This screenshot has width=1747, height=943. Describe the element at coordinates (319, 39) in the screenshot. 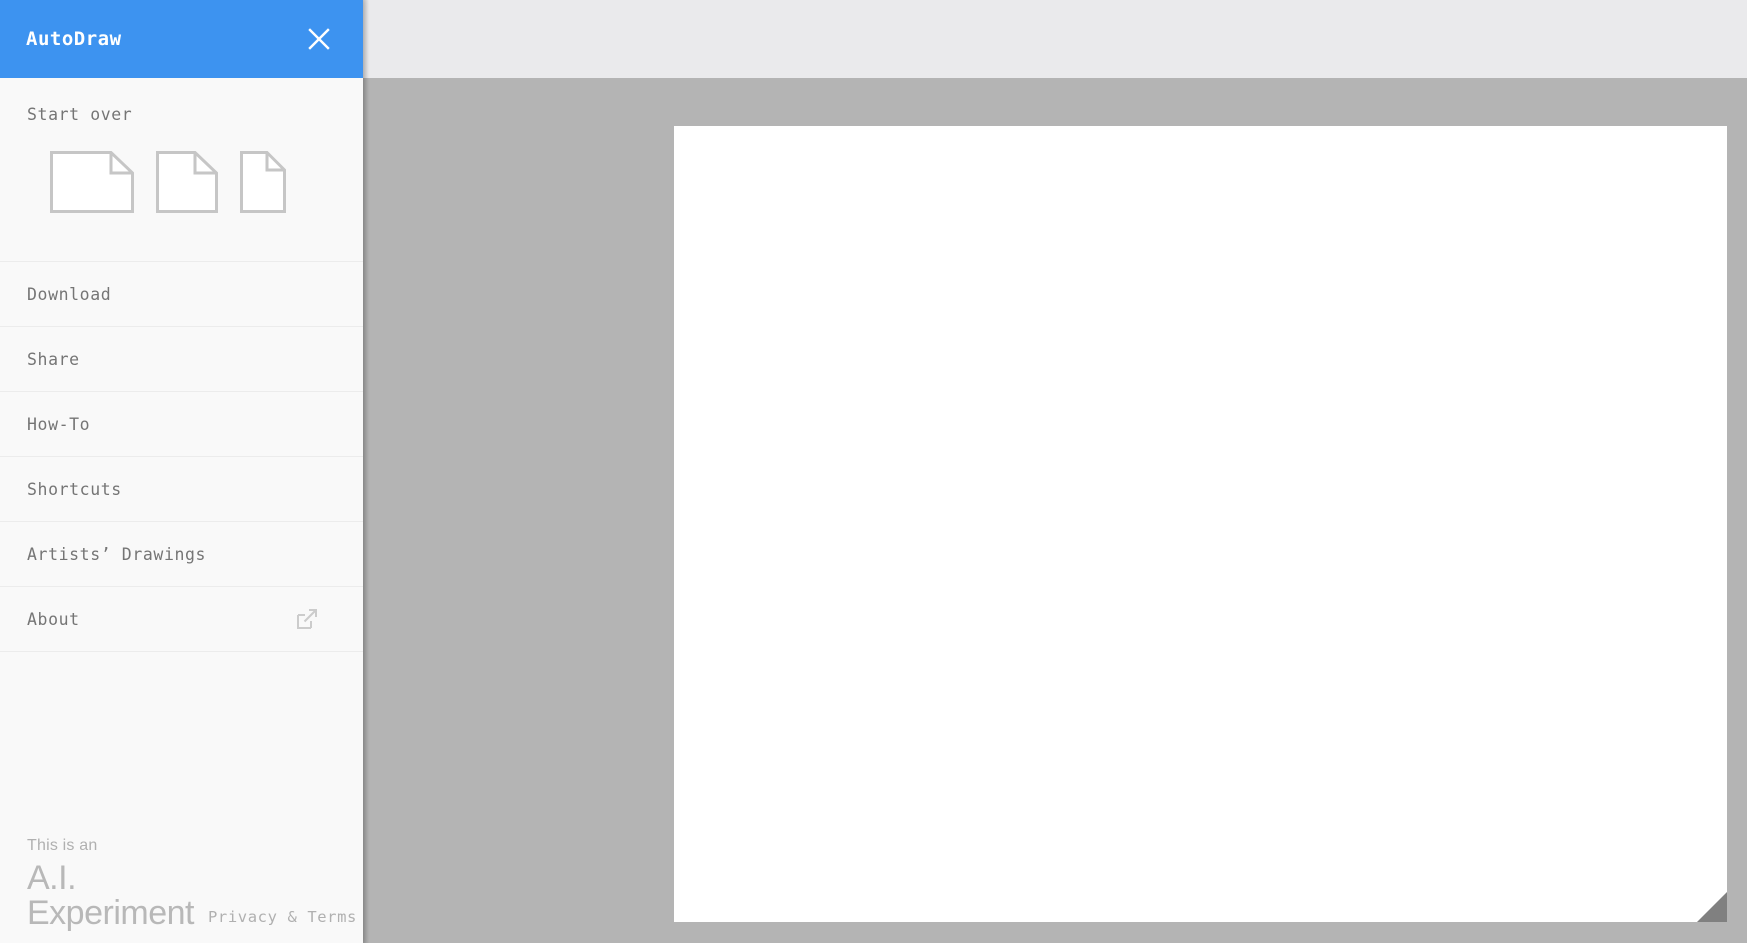

I see `close-icon` at that location.